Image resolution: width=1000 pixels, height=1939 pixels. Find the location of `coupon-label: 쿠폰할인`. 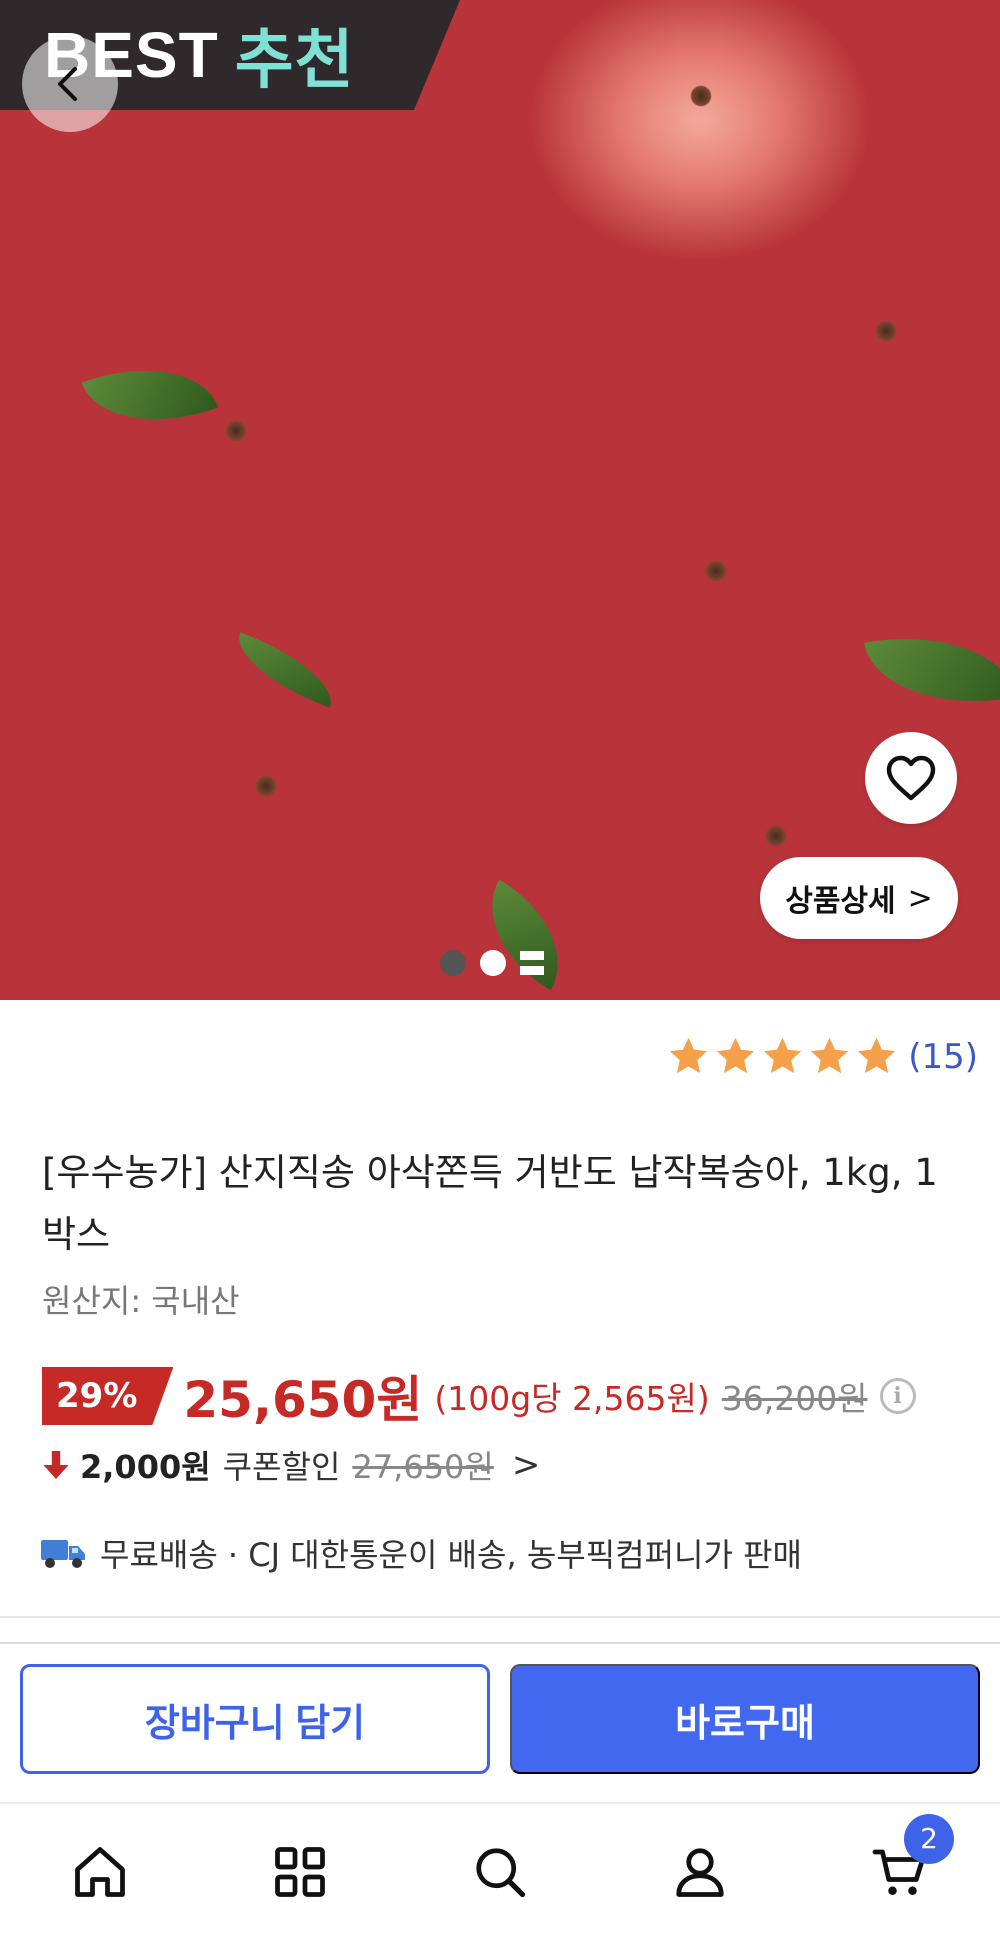

coupon-label: 쿠폰할인 is located at coordinates (281, 1467).